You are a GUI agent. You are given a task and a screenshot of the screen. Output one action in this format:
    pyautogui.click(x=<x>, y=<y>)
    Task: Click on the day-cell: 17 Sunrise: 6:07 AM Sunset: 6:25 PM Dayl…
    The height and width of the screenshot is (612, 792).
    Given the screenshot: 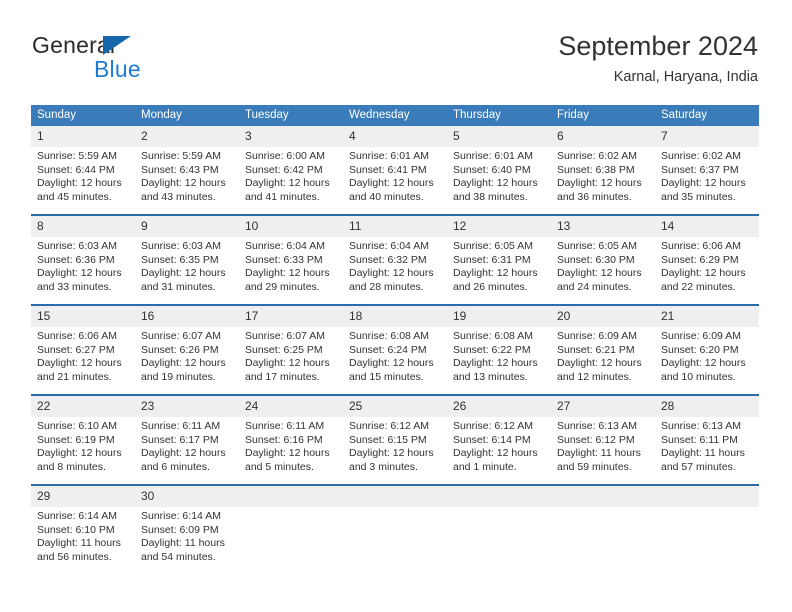 What is the action you would take?
    pyautogui.click(x=291, y=349)
    